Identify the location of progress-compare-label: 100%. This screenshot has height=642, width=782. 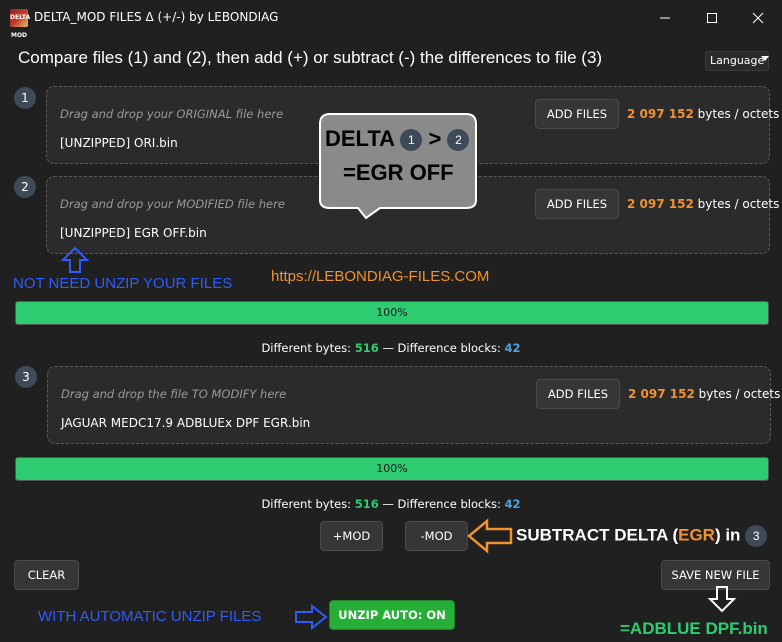
(392, 312).